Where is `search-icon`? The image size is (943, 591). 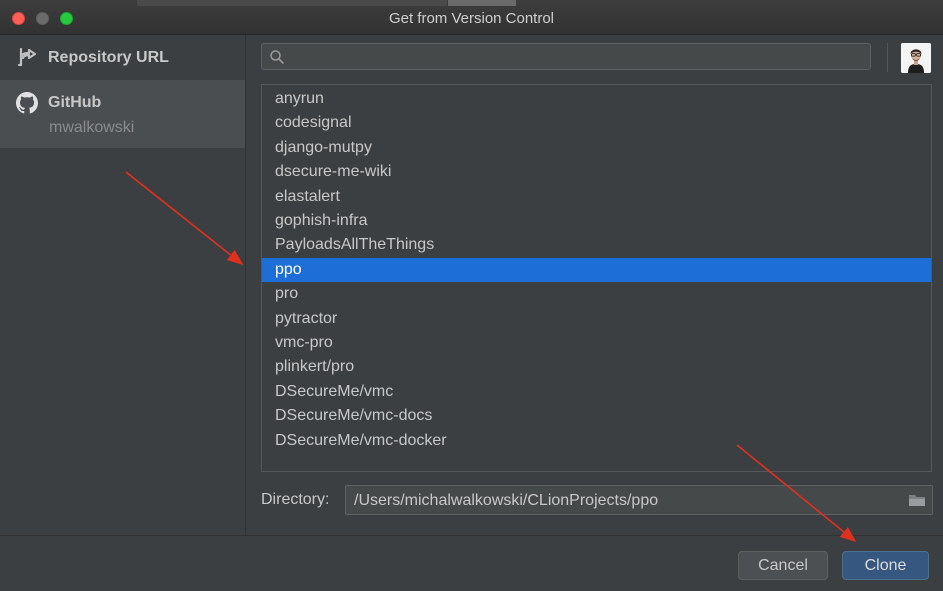
search-icon is located at coordinates (277, 57).